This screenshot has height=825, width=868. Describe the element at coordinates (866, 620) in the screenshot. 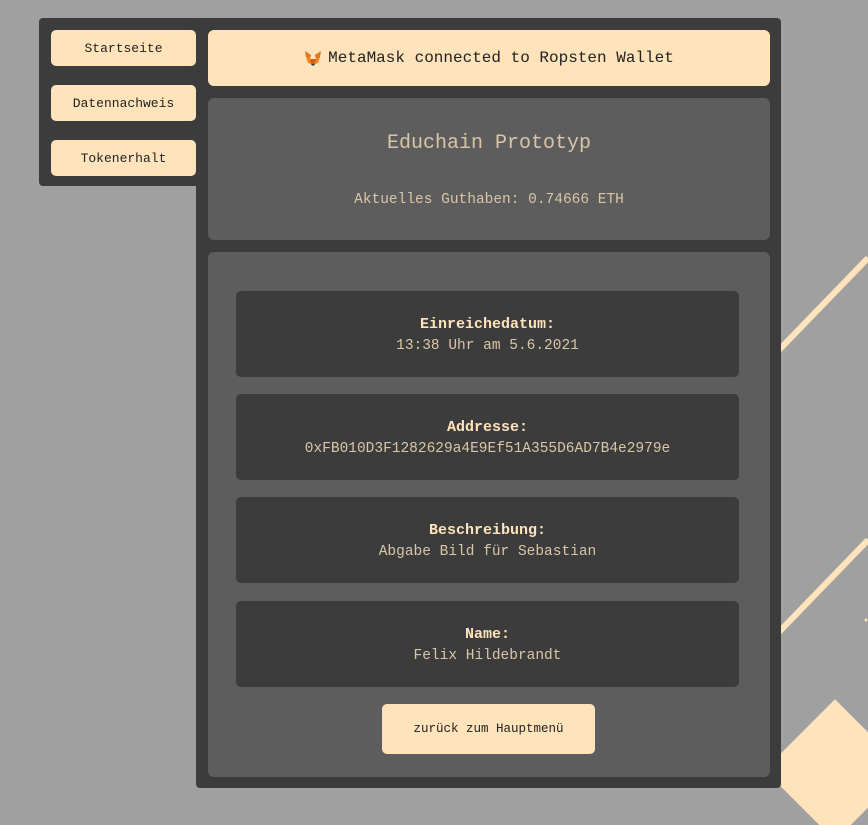

I see `decor-dot` at that location.